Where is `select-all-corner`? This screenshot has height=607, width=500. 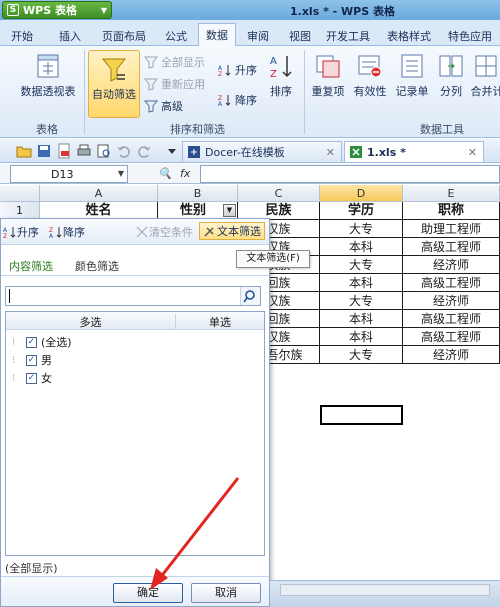
select-all-corner is located at coordinates (20, 193).